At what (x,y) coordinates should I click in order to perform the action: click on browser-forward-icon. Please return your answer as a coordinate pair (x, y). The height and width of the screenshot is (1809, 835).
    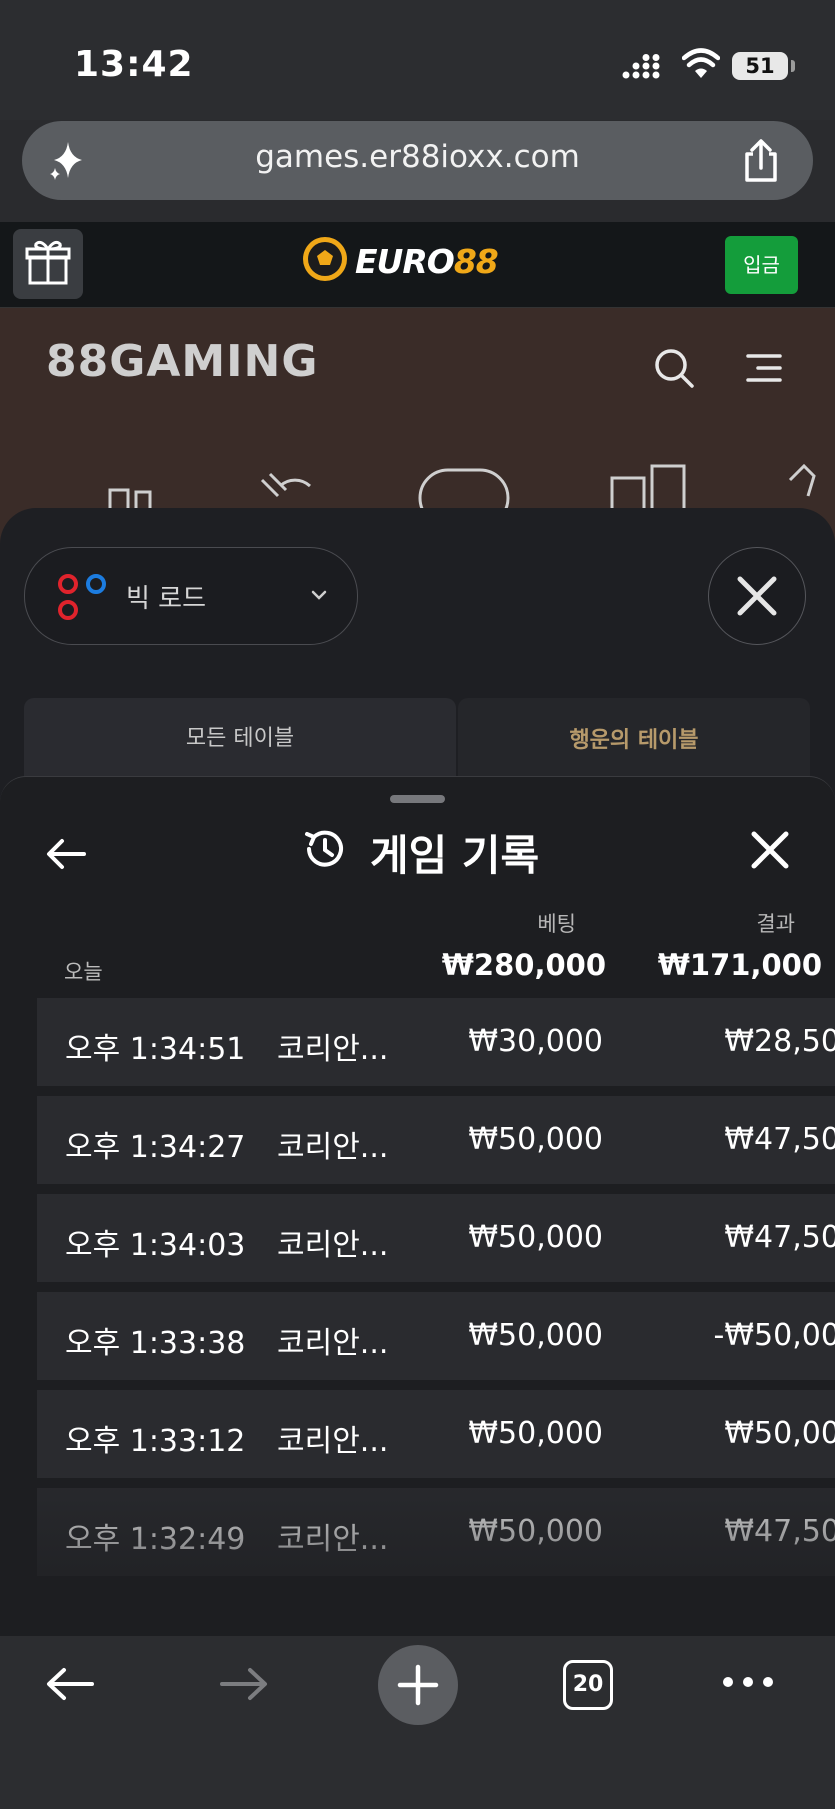
    Looking at the image, I should click on (244, 1684).